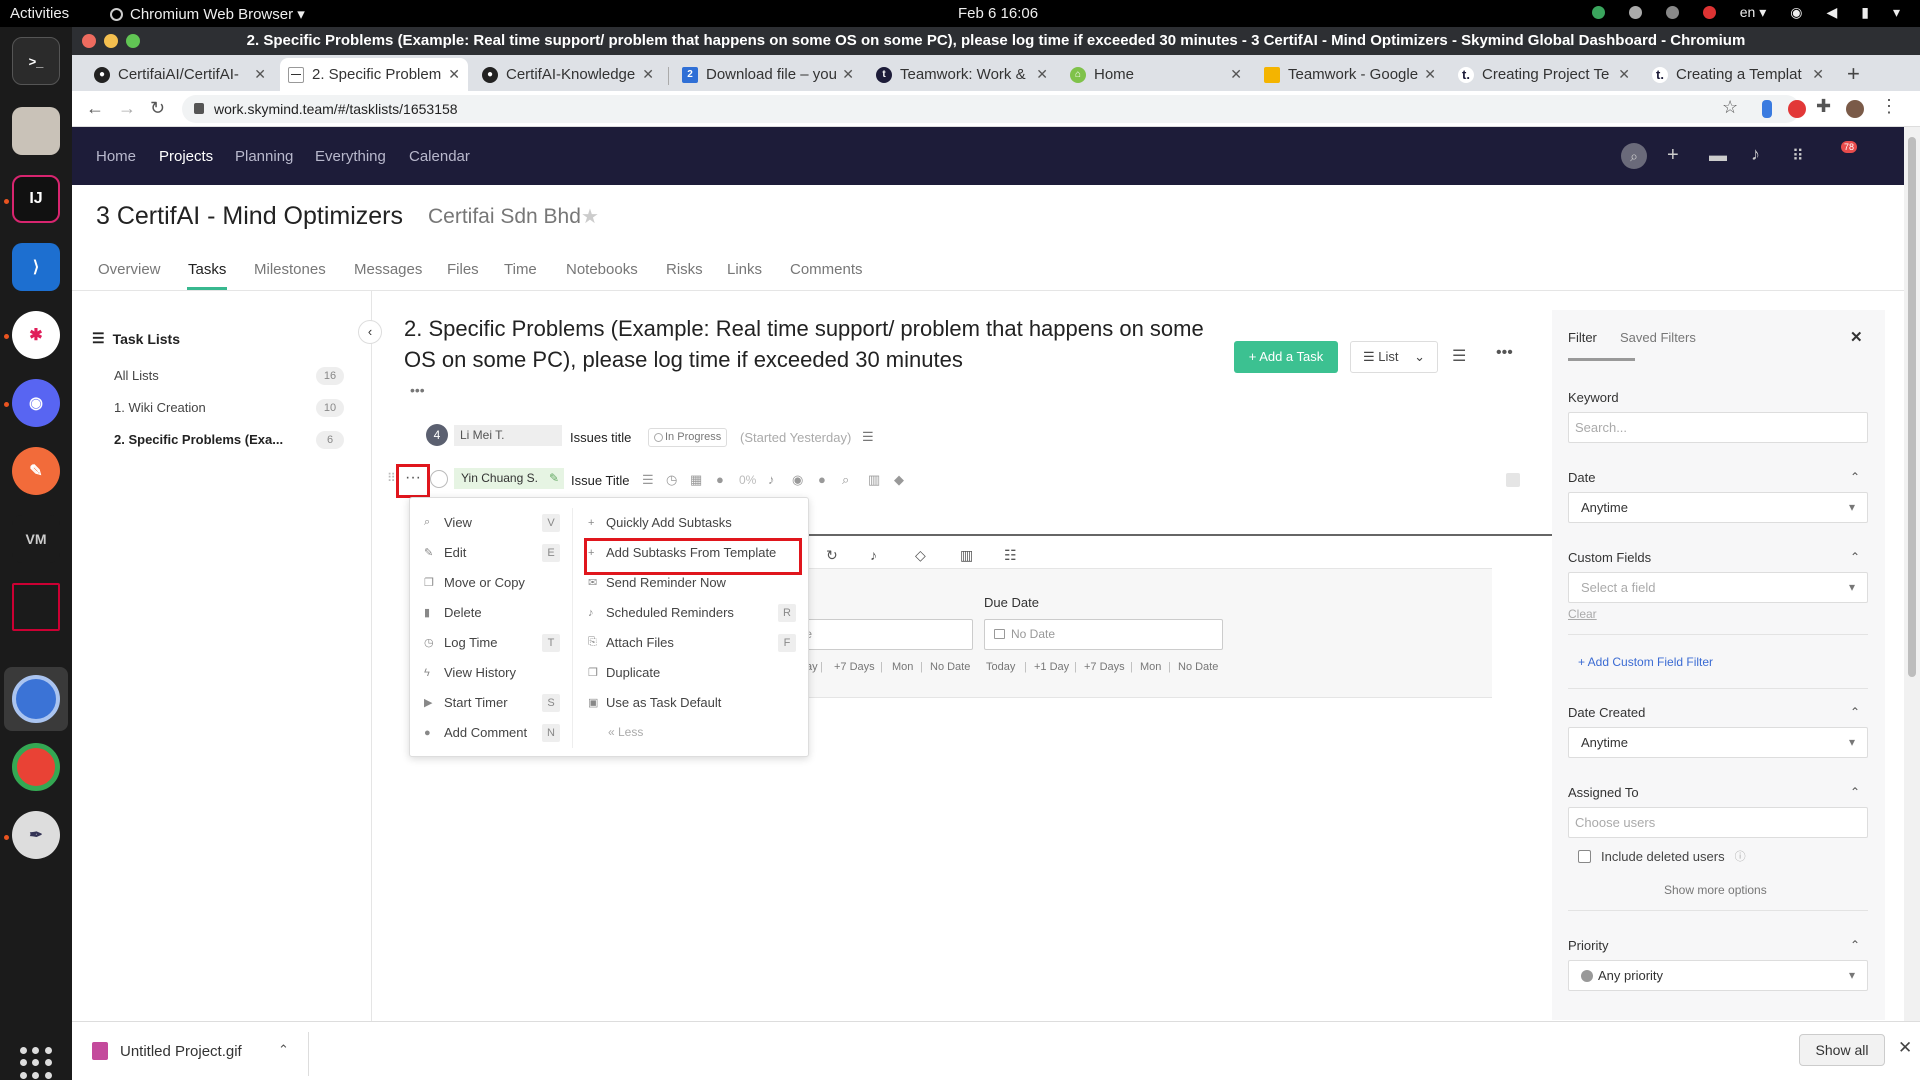 This screenshot has width=1920, height=1080. I want to click on menu-item-use-as-task-default: ▣ Use as Task Default, so click(654, 702).